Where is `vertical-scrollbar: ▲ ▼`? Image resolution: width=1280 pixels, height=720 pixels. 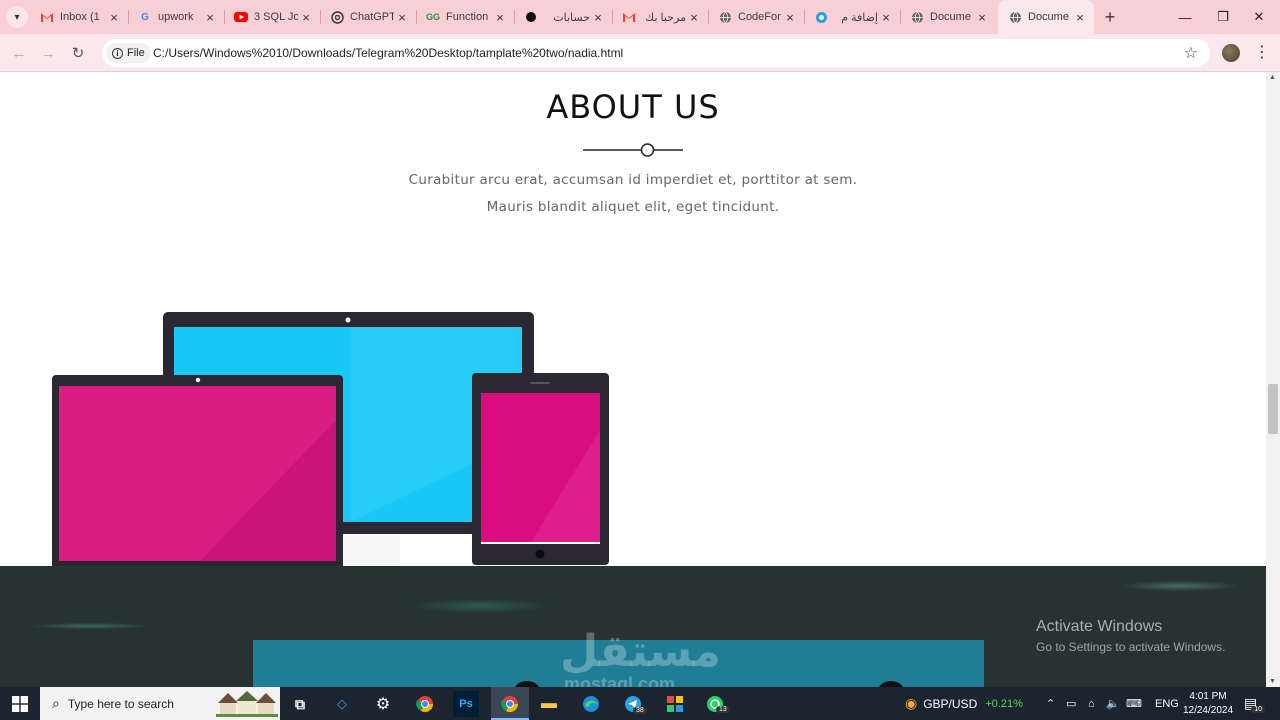
vertical-scrollbar: ▲ ▼ is located at coordinates (1273, 379).